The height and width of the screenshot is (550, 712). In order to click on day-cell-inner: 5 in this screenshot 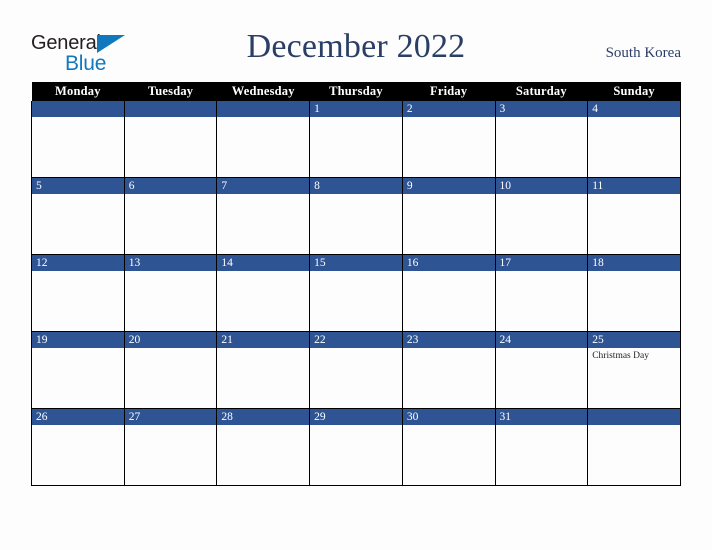, I will do `click(78, 216)`.